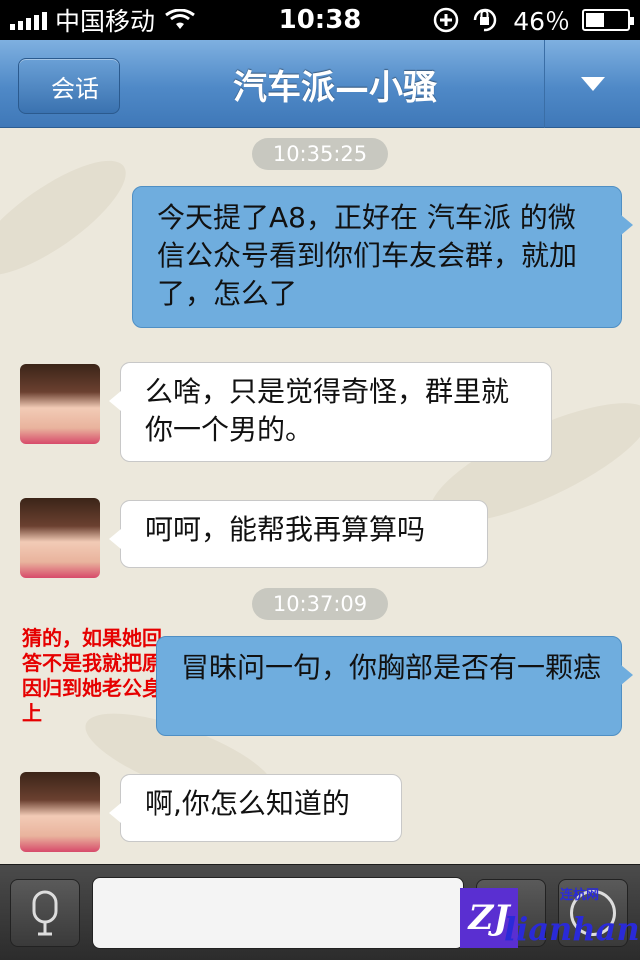  What do you see at coordinates (335, 87) in the screenshot?
I see `chat-title: 汽车派—小骚` at bounding box center [335, 87].